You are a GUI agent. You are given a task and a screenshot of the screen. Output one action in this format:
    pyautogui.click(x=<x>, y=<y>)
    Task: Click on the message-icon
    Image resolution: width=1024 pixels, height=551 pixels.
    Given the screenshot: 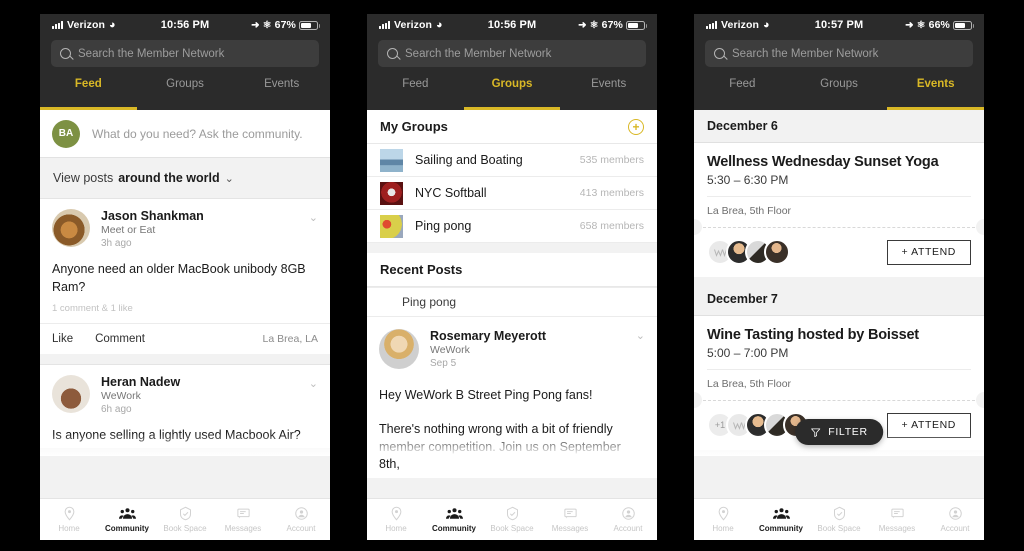 What is the action you would take?
    pyautogui.click(x=243, y=513)
    